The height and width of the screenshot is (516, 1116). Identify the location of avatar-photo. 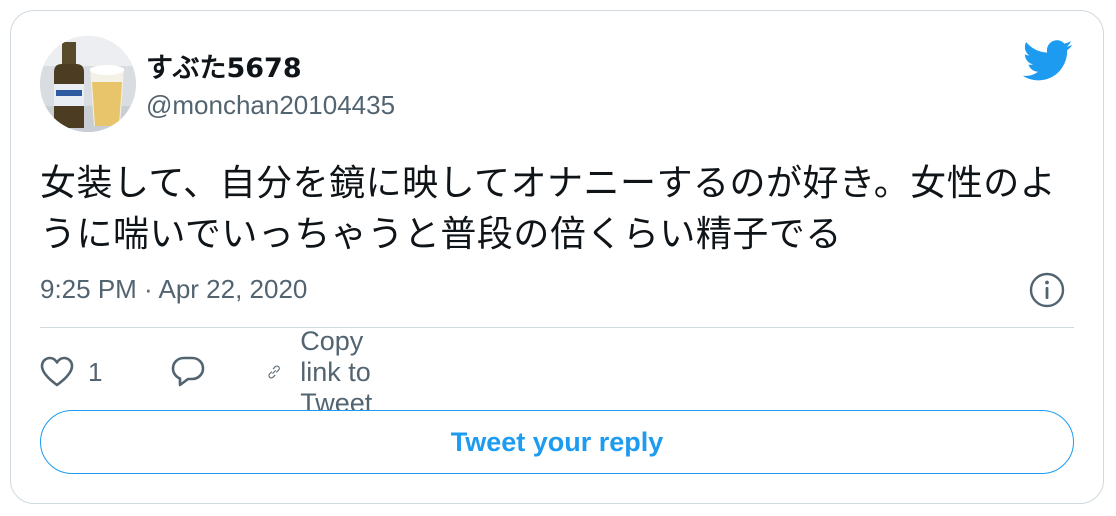
(88, 84).